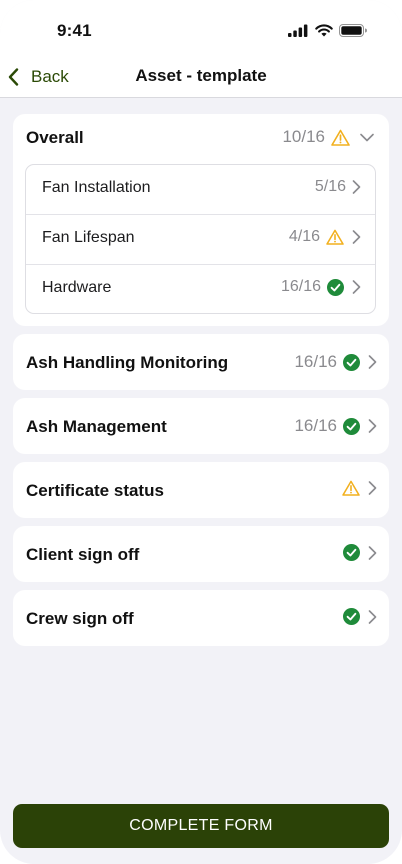  I want to click on section-label: Crew sign off, so click(80, 618).